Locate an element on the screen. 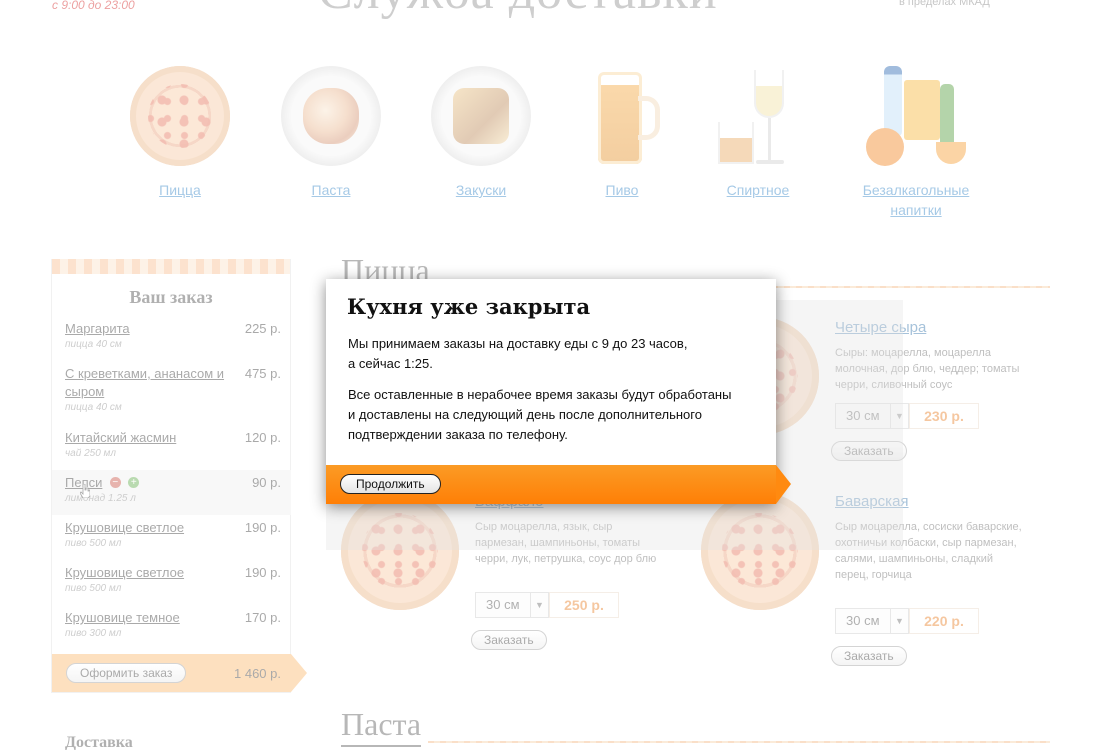  working-hours: с 9:00 до 23:00 is located at coordinates (93, 6).